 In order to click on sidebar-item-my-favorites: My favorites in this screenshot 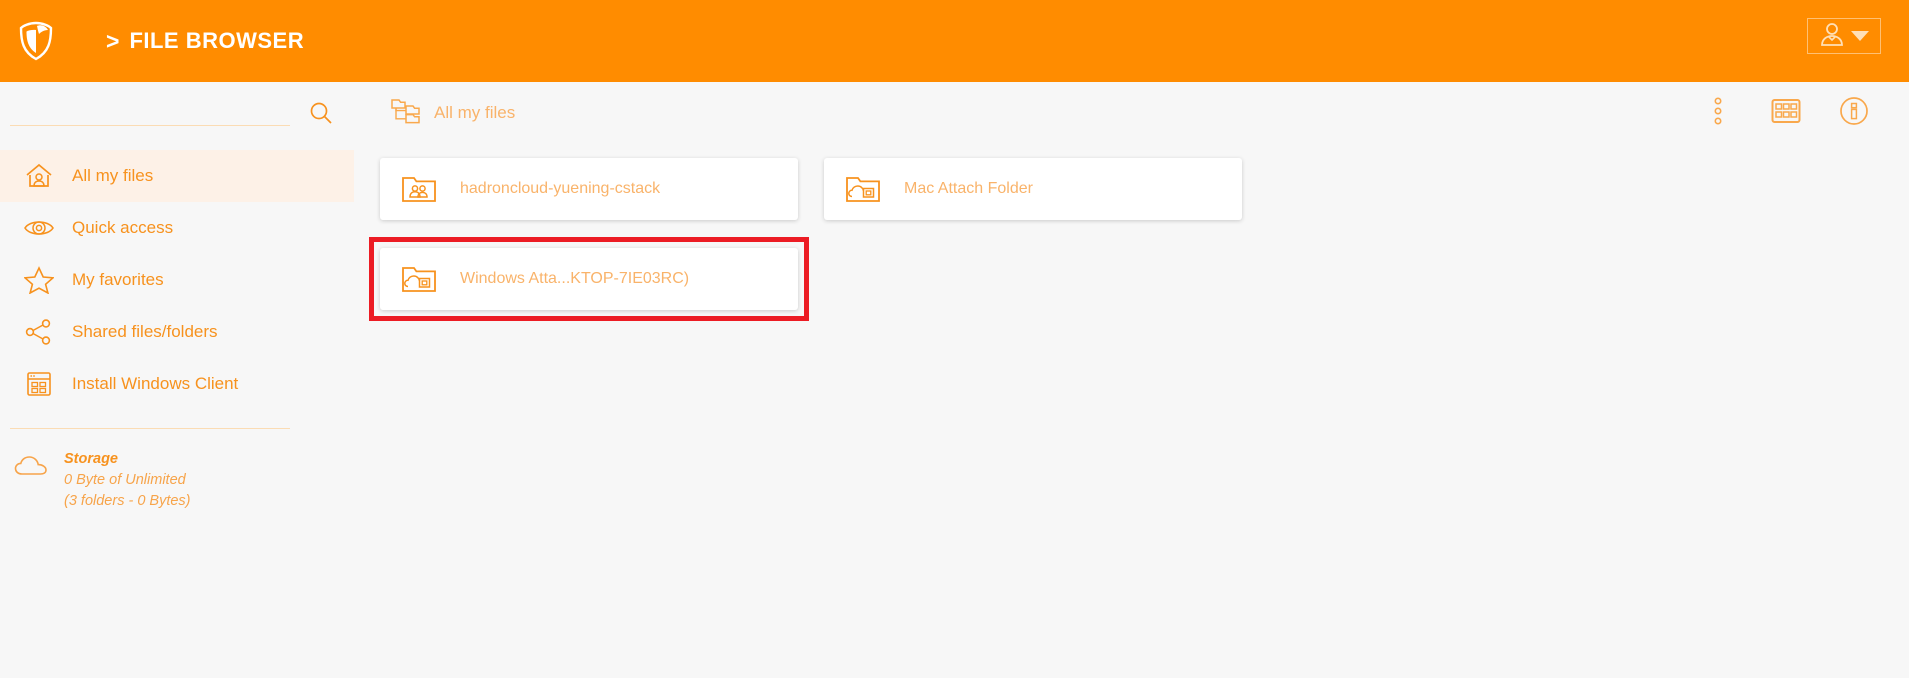, I will do `click(177, 280)`.